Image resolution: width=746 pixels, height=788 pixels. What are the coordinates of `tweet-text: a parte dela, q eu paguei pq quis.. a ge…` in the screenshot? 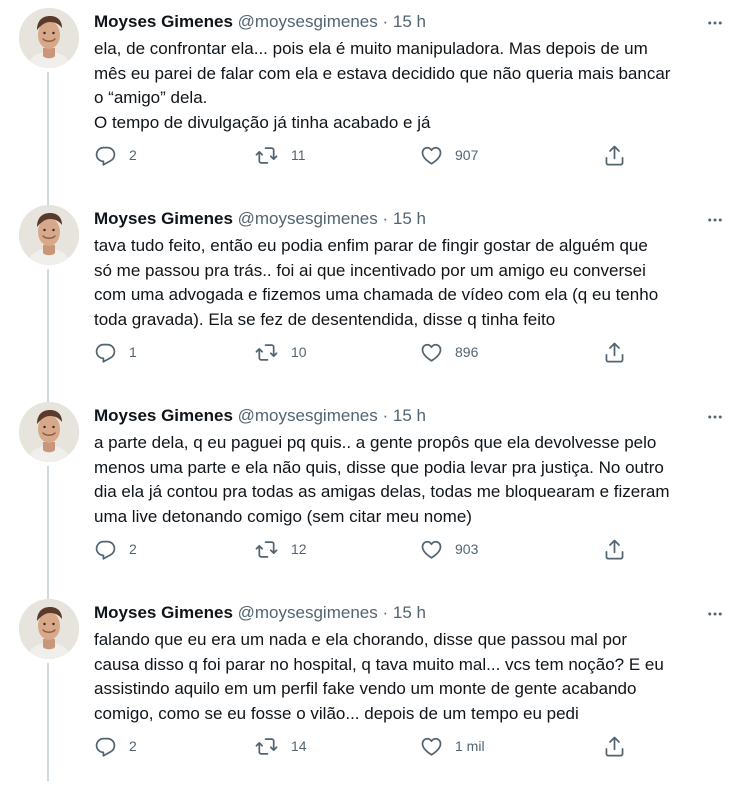 It's located at (414, 480).